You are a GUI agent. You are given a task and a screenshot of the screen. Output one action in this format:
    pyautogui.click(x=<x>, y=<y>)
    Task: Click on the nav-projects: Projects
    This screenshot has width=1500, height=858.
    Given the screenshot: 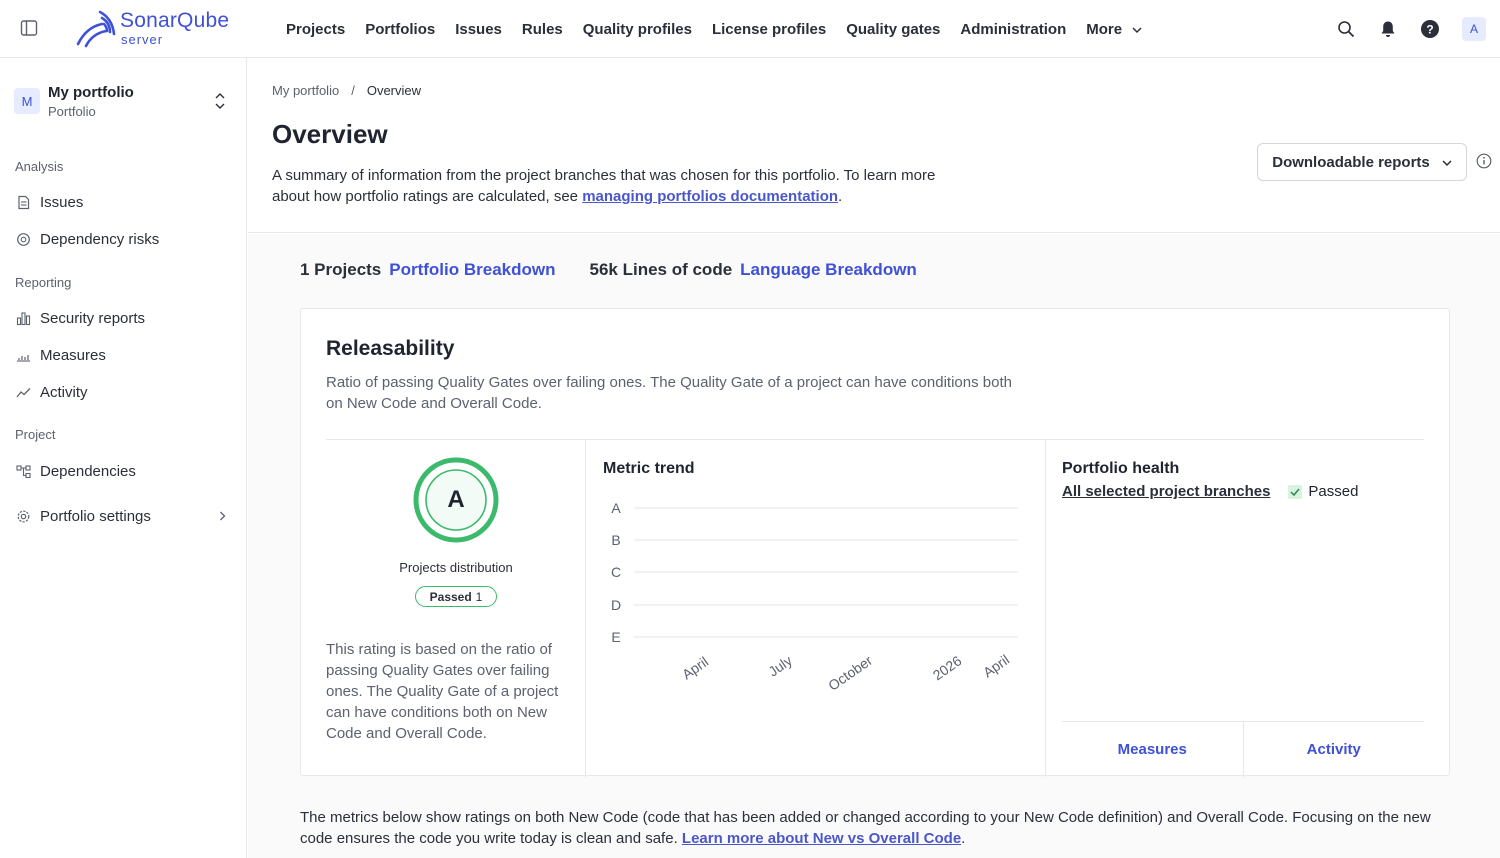 What is the action you would take?
    pyautogui.click(x=315, y=29)
    